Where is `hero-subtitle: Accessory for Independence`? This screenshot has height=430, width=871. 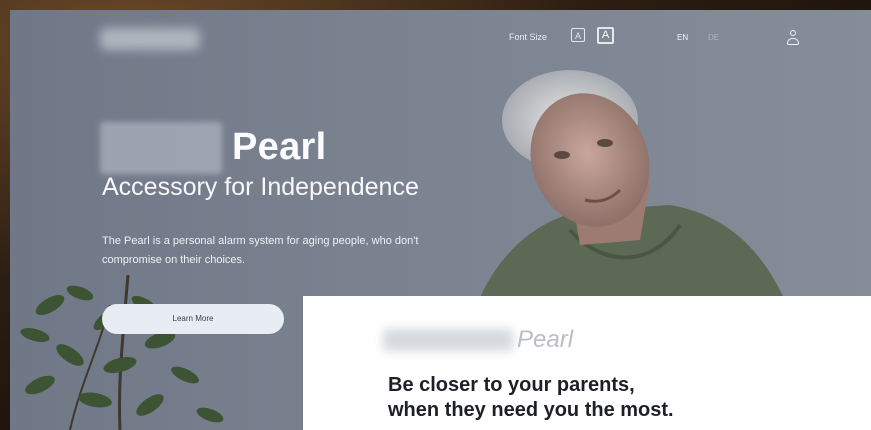 hero-subtitle: Accessory for Independence is located at coordinates (260, 187).